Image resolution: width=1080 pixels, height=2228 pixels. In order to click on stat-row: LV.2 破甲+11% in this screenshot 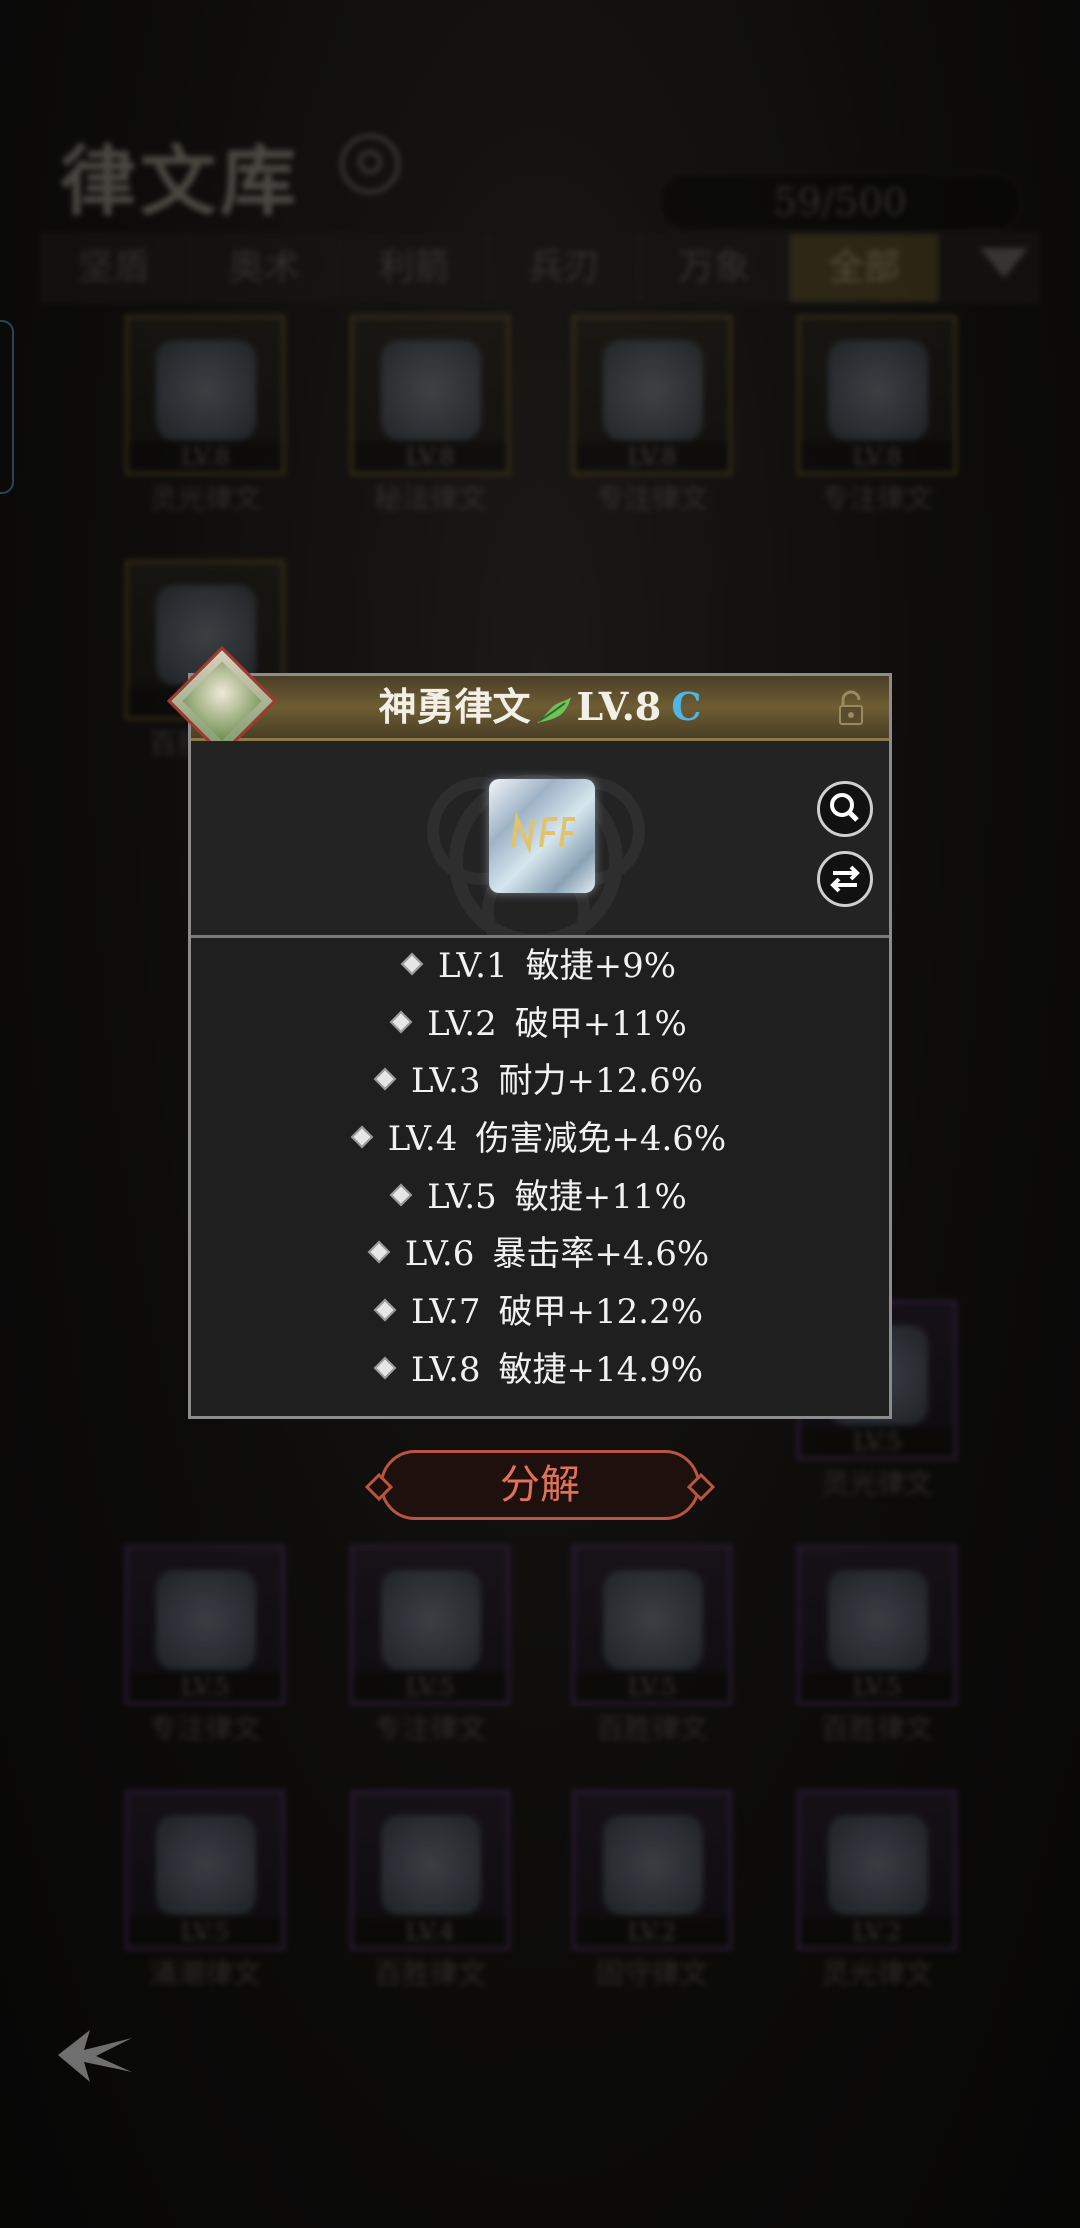, I will do `click(540, 1025)`.